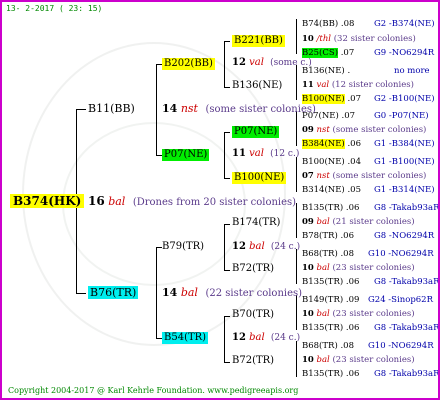  What do you see at coordinates (368, 162) in the screenshot?
I see `parent-row: B100(NE) .04 G1 -B100(NE)` at bounding box center [368, 162].